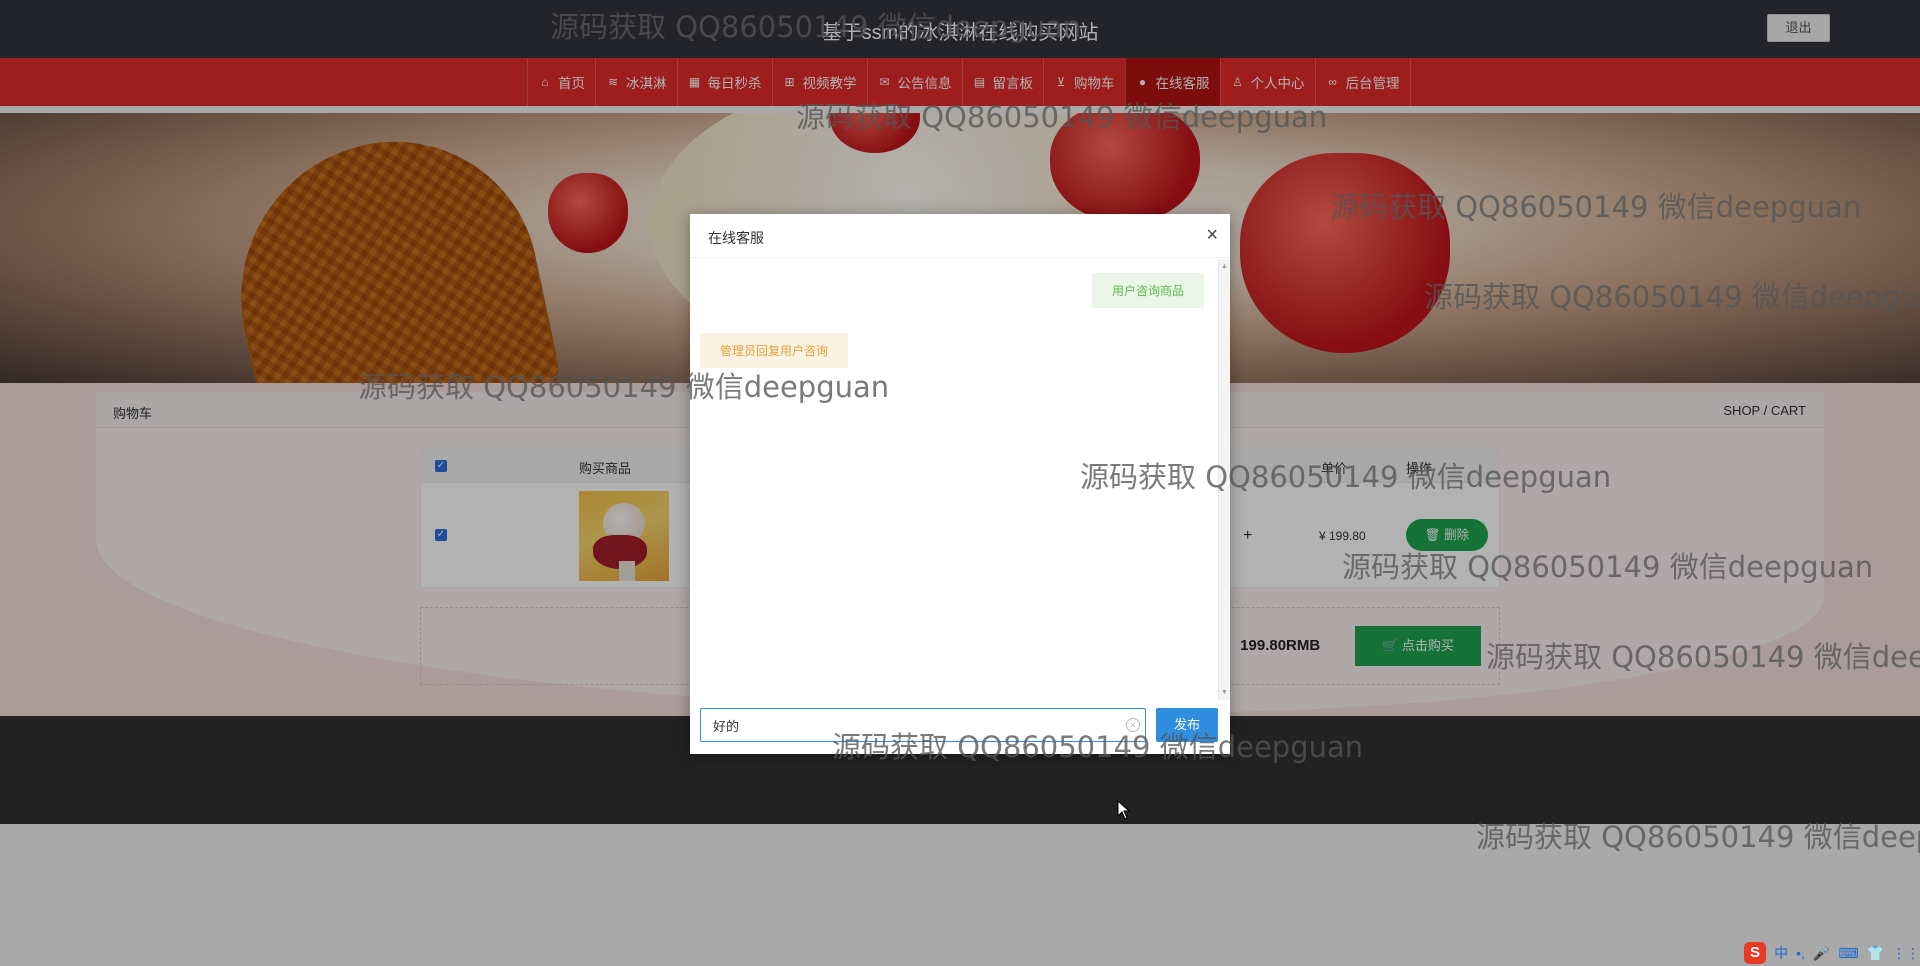  Describe the element at coordinates (1821, 953) in the screenshot. I see `microphone-icon: 🎤` at that location.